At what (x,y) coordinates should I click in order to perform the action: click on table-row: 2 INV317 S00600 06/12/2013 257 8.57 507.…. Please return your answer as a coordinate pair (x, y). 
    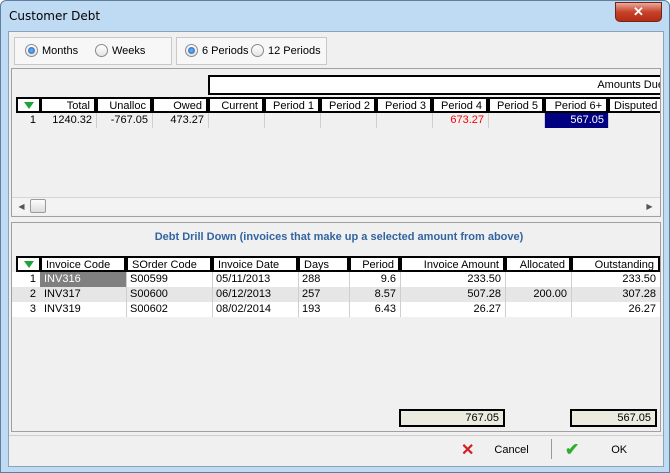
    Looking at the image, I should click on (336, 294).